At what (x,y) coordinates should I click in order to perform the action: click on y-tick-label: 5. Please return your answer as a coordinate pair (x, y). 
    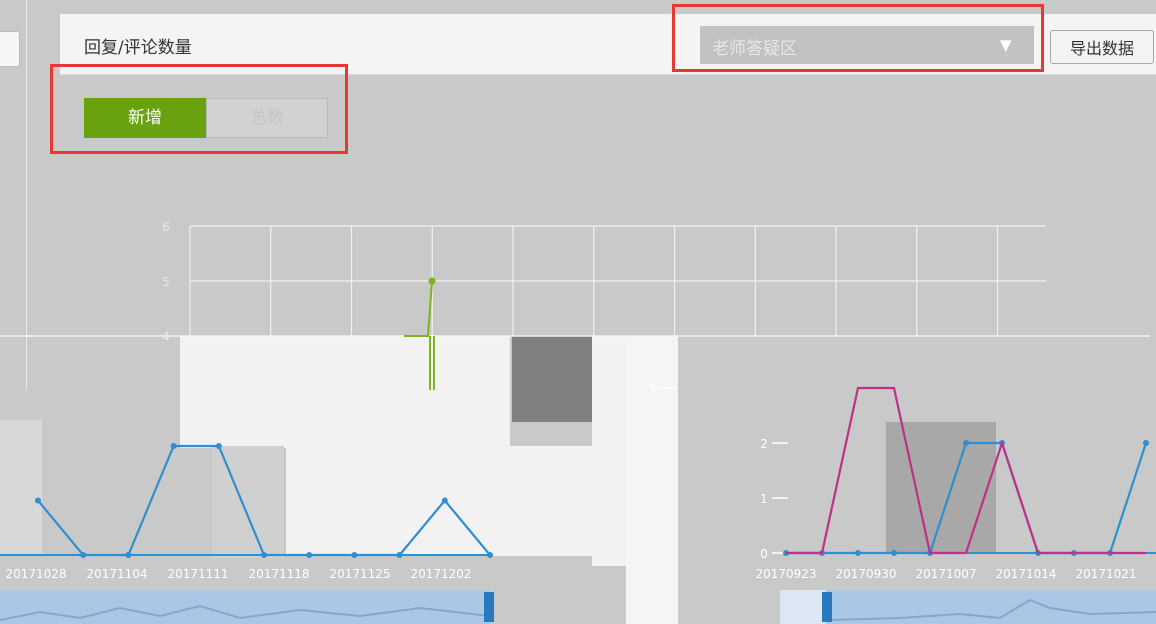
    Looking at the image, I should click on (166, 282).